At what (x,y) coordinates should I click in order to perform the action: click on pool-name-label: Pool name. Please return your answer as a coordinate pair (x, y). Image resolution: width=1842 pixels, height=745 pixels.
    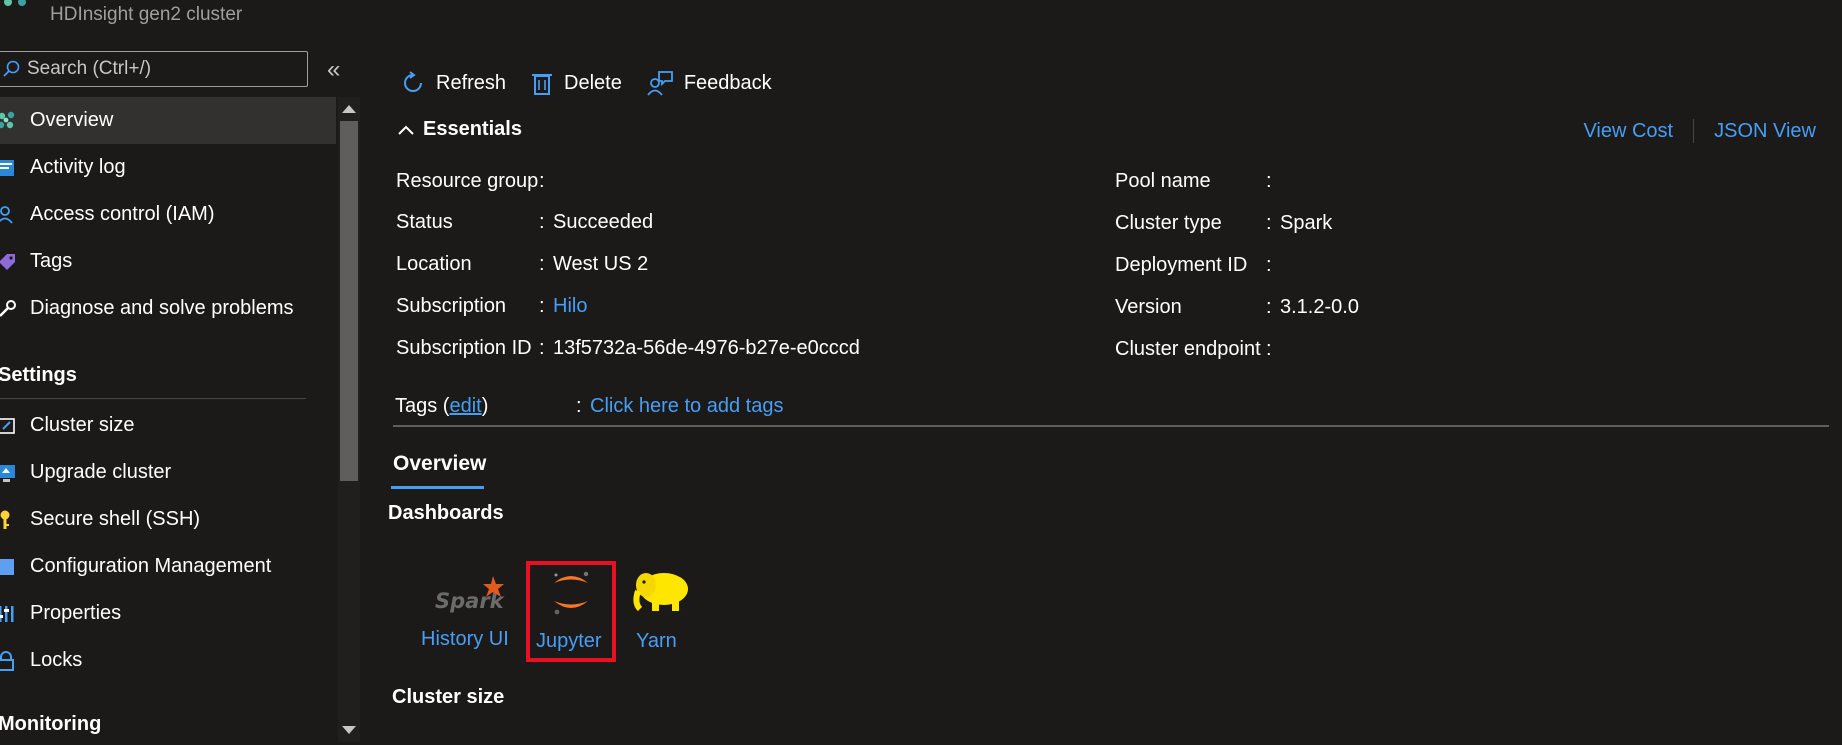
    Looking at the image, I should click on (1163, 181).